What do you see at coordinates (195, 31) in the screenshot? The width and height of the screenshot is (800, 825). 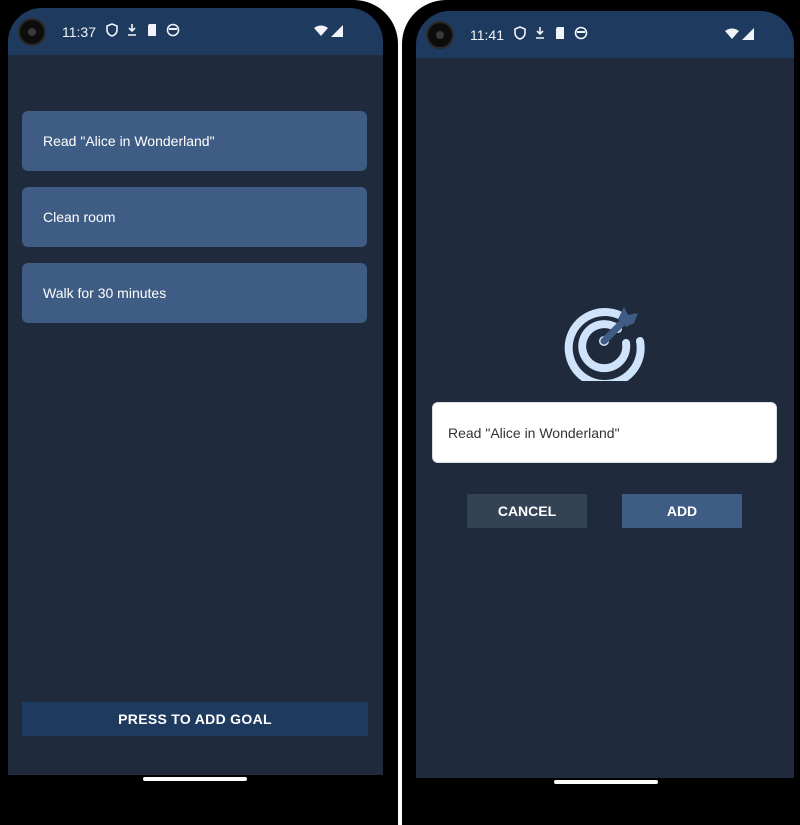 I see `status-bar: 11:37` at bounding box center [195, 31].